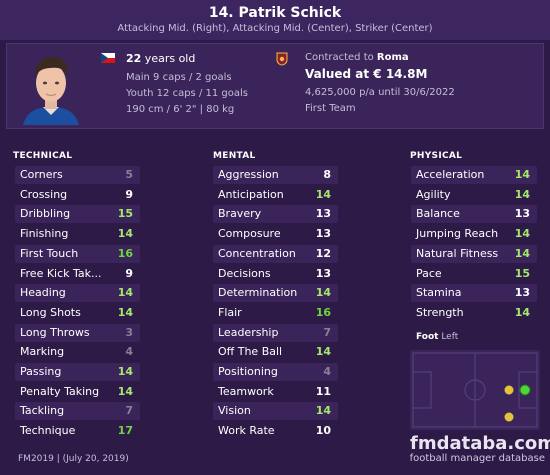  What do you see at coordinates (323, 431) in the screenshot?
I see `attribute-value: 10` at bounding box center [323, 431].